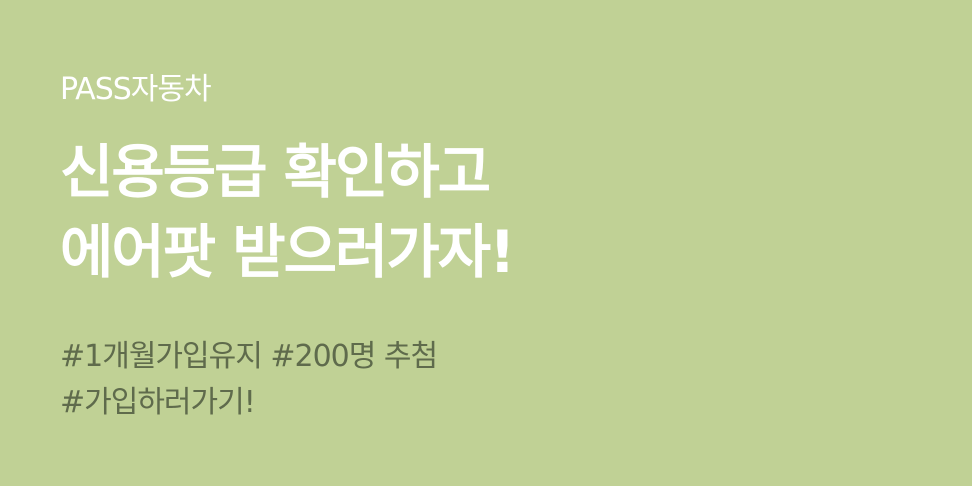  Describe the element at coordinates (158, 402) in the screenshot. I see `hashtag-line-2: #가입하러가기!` at that location.